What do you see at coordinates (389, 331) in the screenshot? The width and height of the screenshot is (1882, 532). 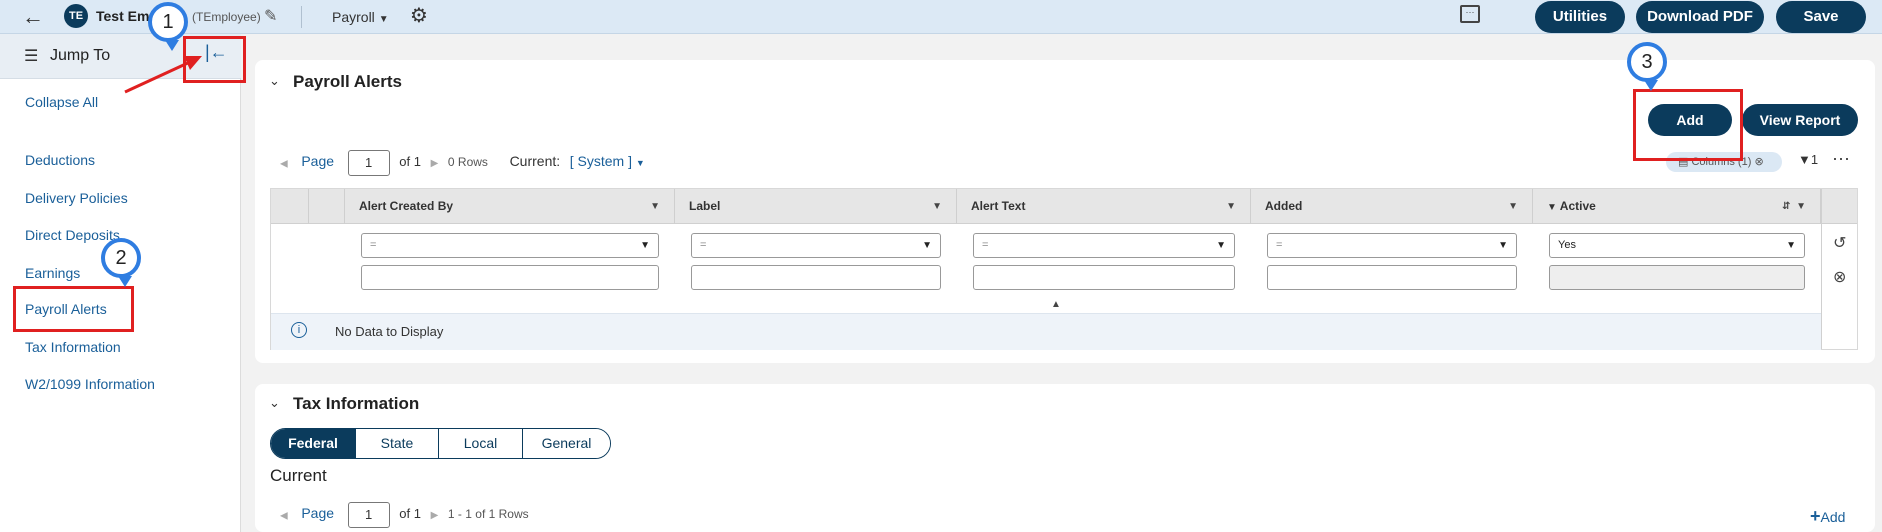 I see `no-data-message: No Data to Display` at bounding box center [389, 331].